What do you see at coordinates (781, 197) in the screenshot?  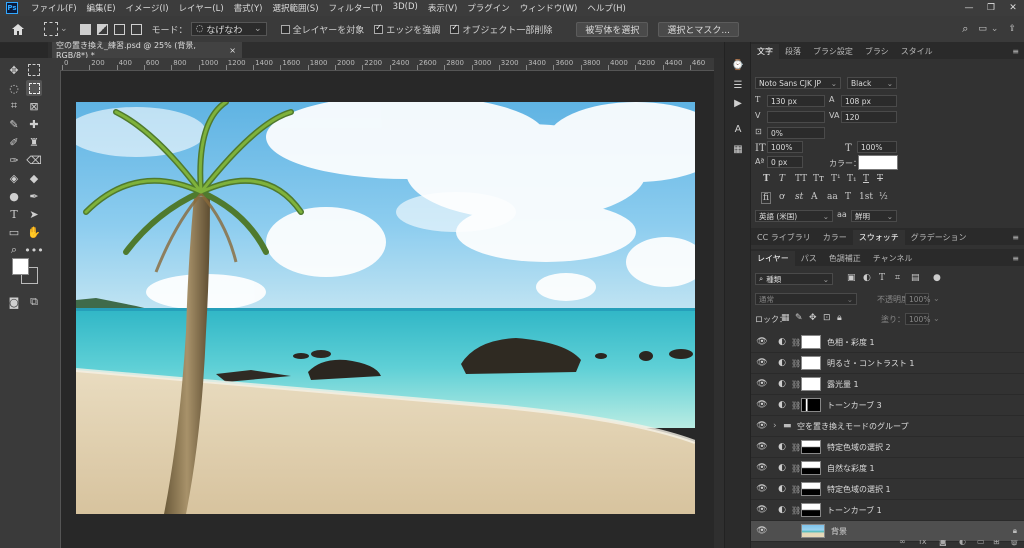 I see `discretionary-ligature-icon: ơ` at bounding box center [781, 197].